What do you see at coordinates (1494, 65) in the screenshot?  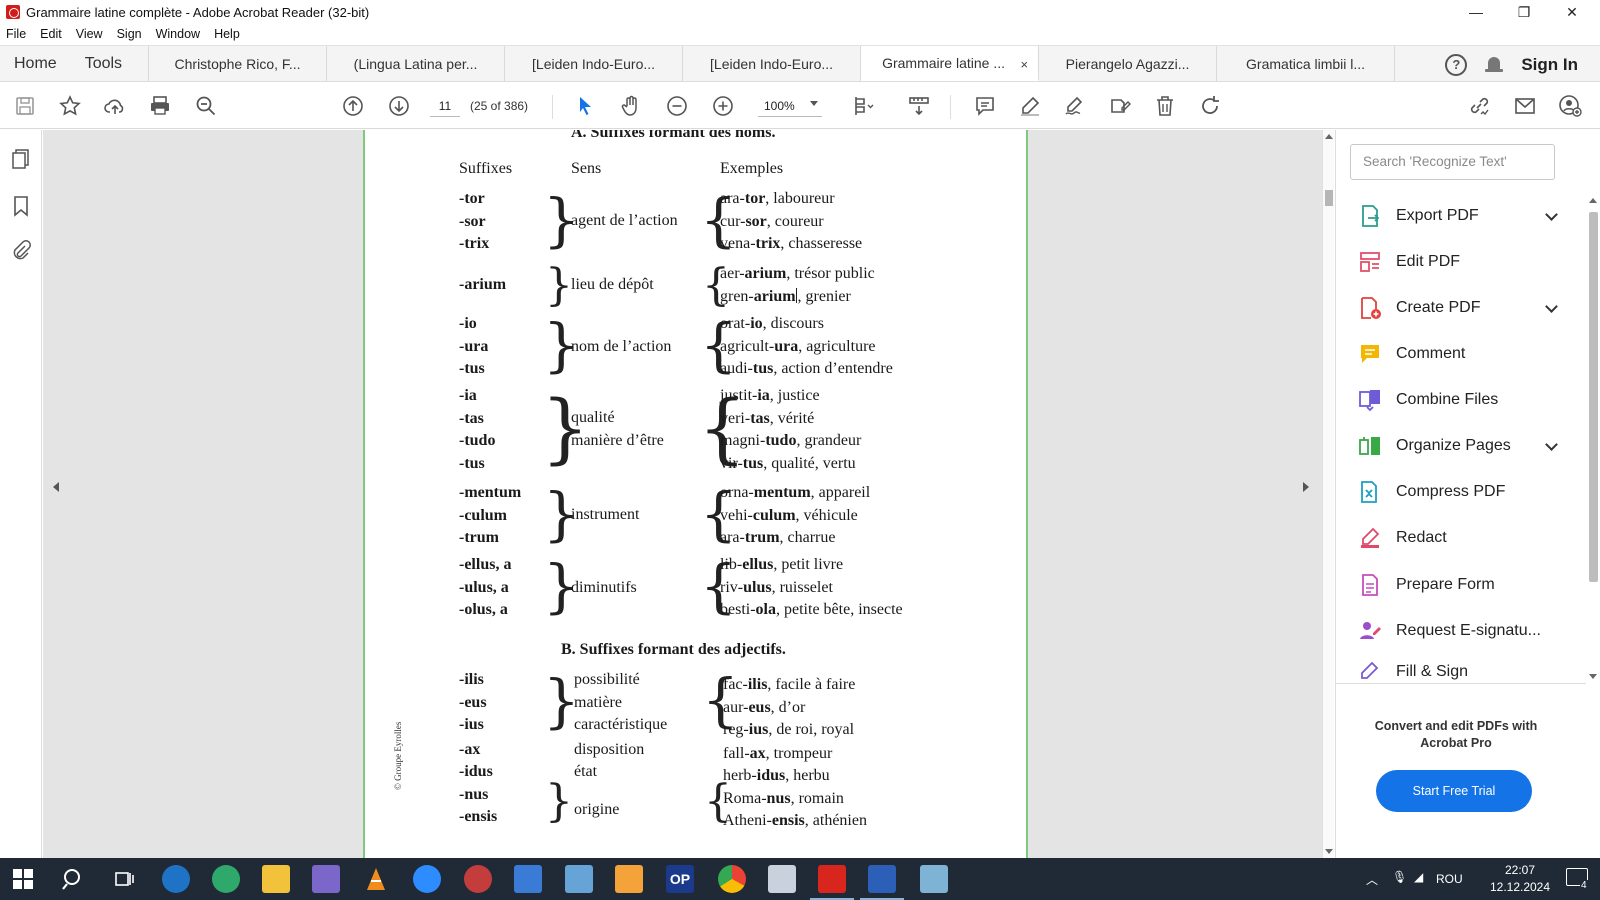 I see `notifications-bell-icon` at bounding box center [1494, 65].